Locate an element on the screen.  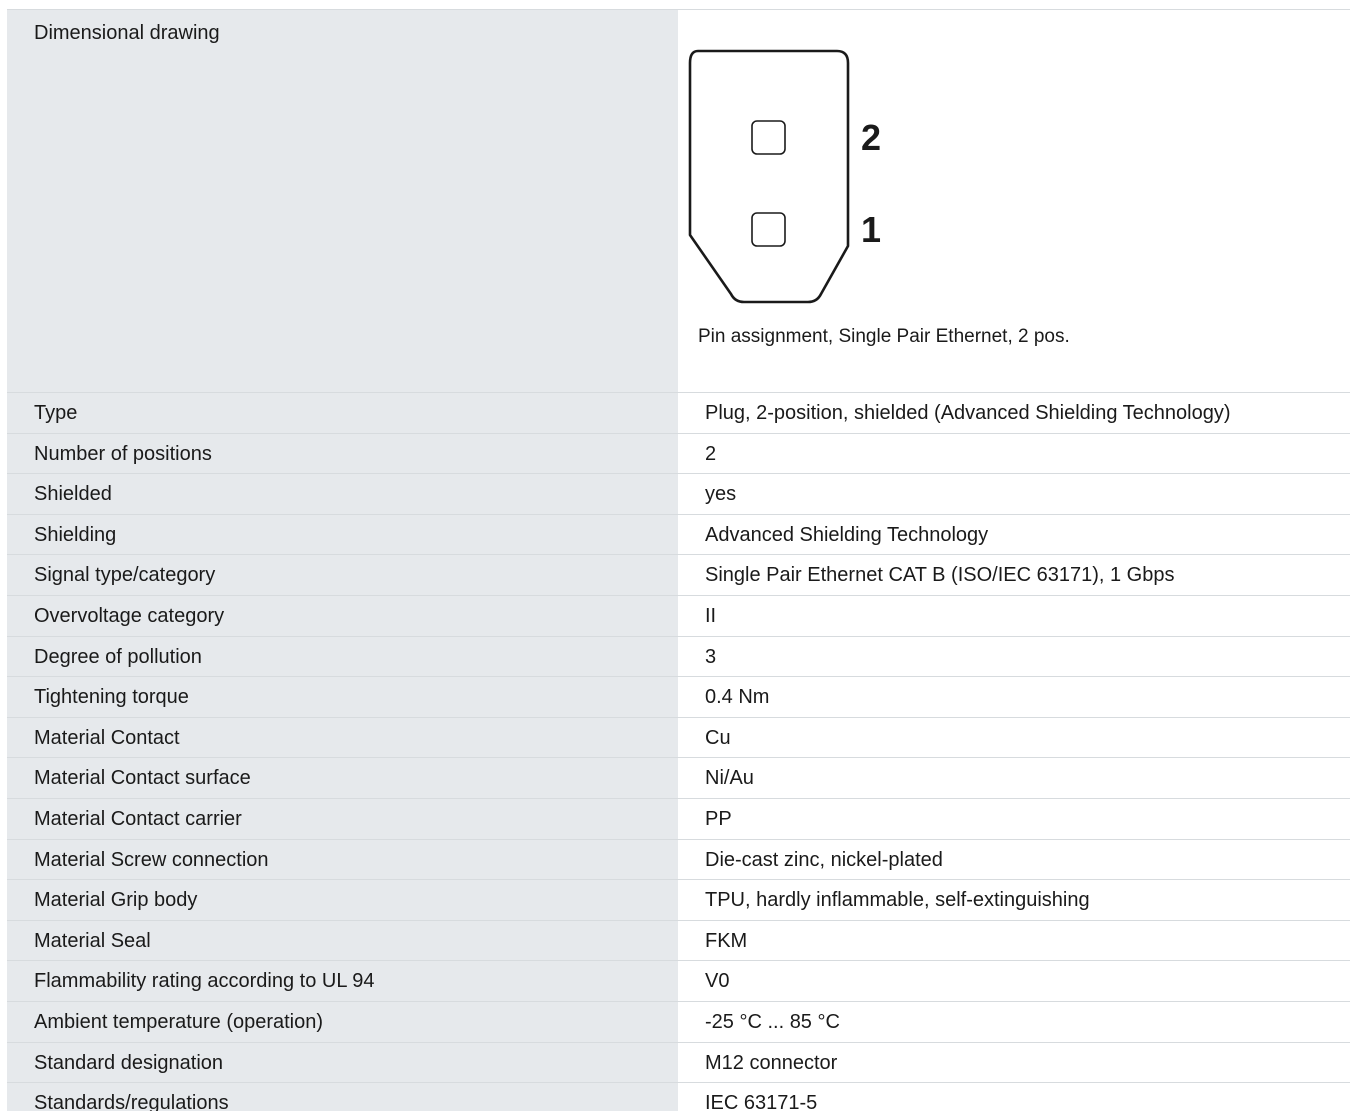
spec-value: IEC 63171-5 is located at coordinates (761, 1101).